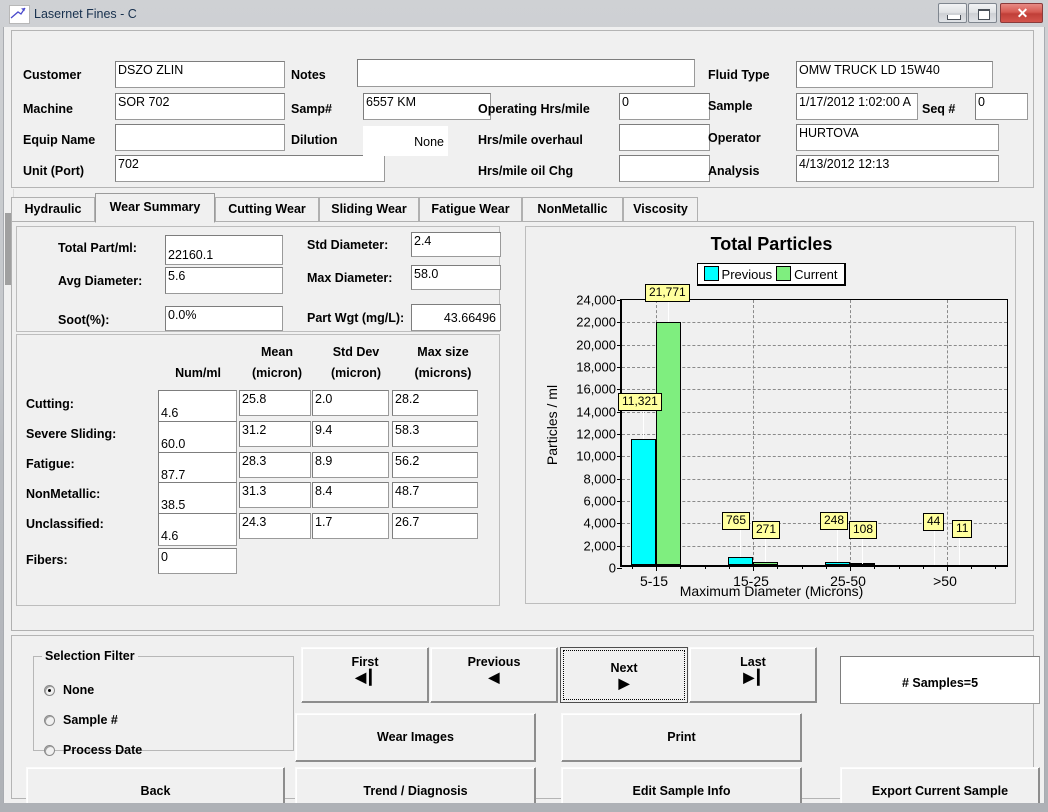  What do you see at coordinates (197, 437) in the screenshot?
I see `severe-sliding-num-ml: 60.0` at bounding box center [197, 437].